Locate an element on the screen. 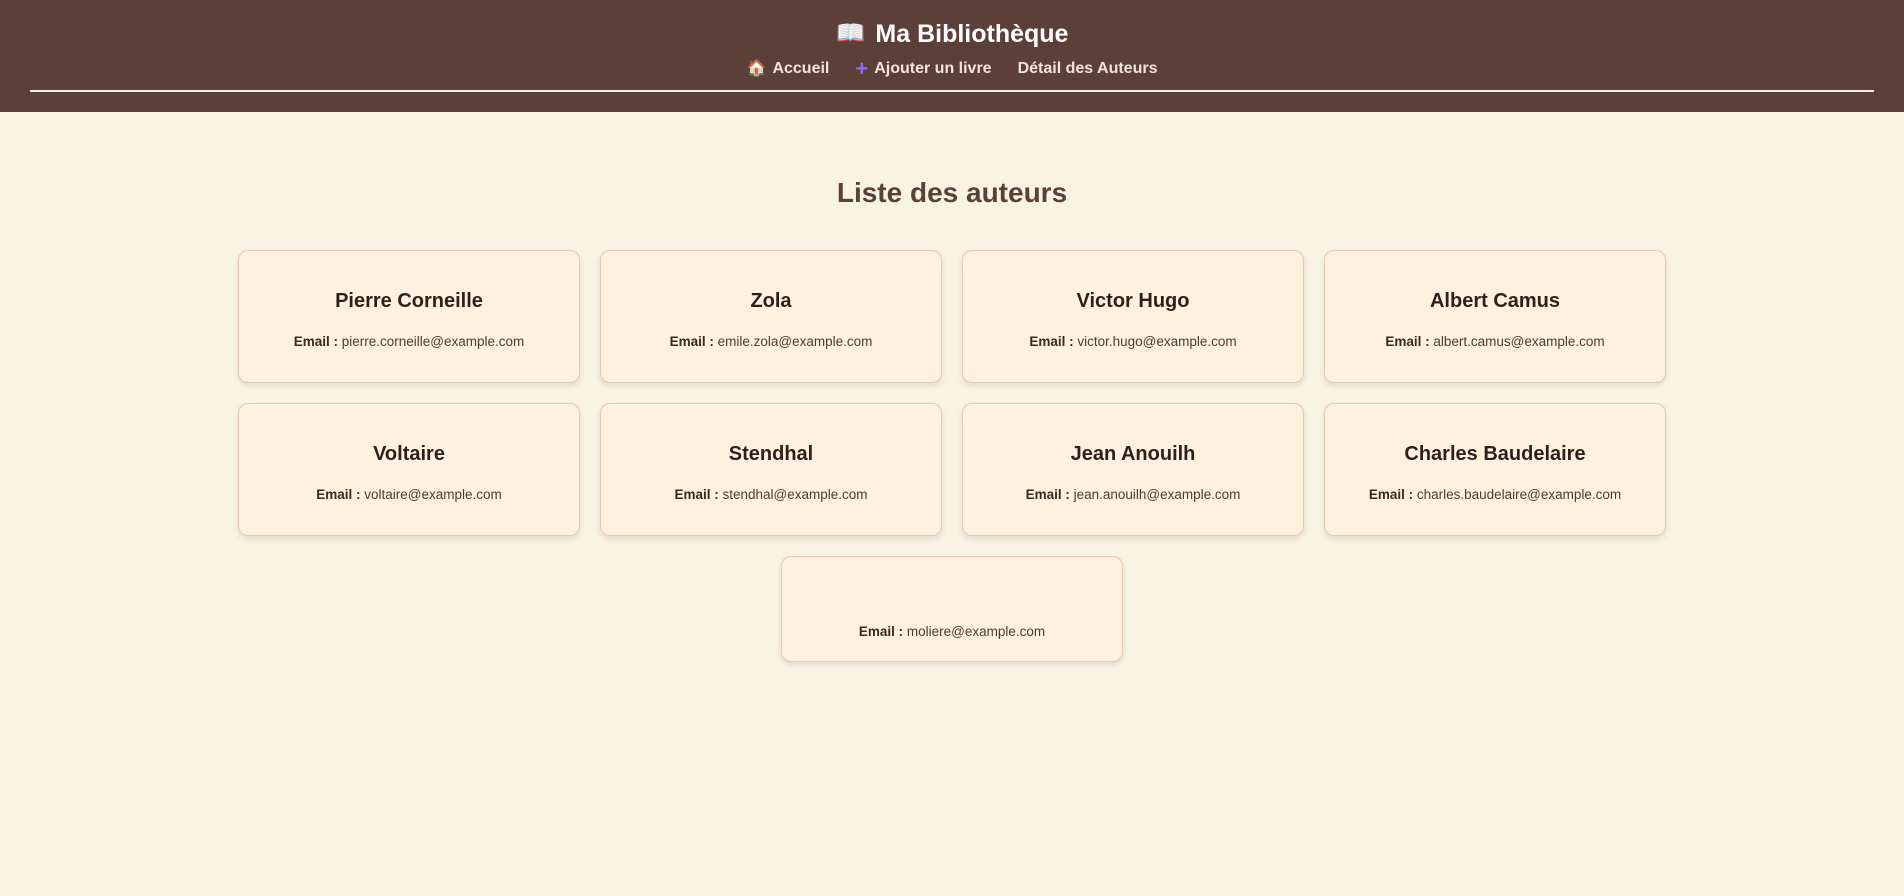 The width and height of the screenshot is (1904, 896). author-email-line: Email : jean.anouilh@example.com is located at coordinates (1133, 495).